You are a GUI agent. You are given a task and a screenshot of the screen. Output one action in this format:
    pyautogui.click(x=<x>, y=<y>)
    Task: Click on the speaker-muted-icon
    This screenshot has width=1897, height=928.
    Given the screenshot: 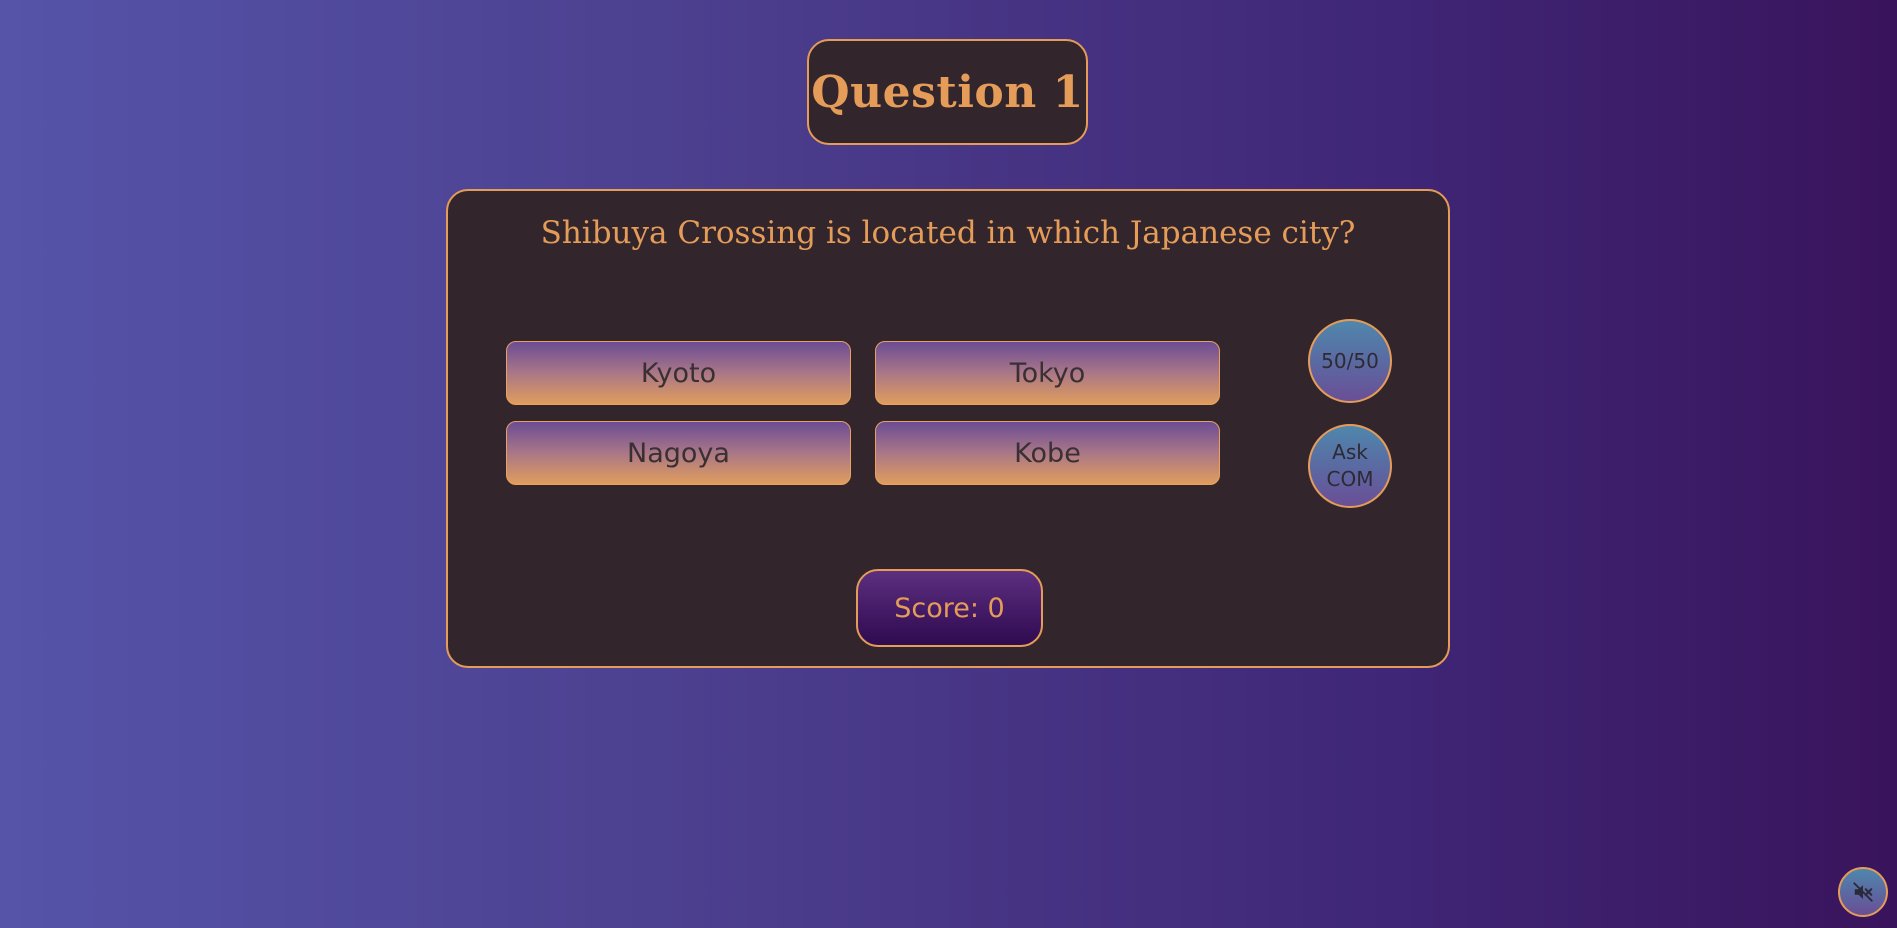 What is the action you would take?
    pyautogui.click(x=1863, y=892)
    